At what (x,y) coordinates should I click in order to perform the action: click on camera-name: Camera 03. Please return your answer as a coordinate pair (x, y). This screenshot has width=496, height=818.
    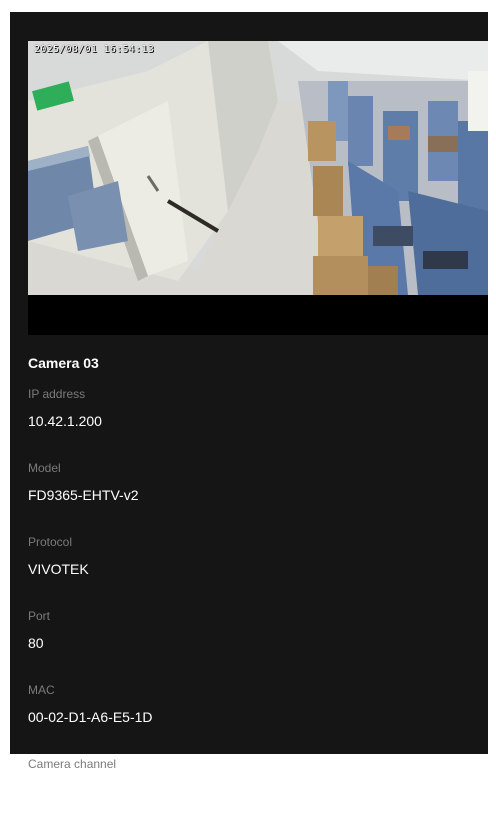
    Looking at the image, I should click on (63, 363).